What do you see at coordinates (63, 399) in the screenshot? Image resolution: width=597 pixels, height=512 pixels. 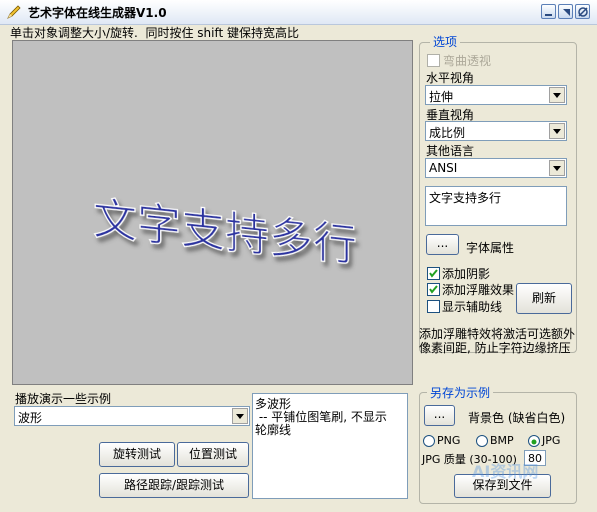 I see `demo-label: 播放演示一些示例` at bounding box center [63, 399].